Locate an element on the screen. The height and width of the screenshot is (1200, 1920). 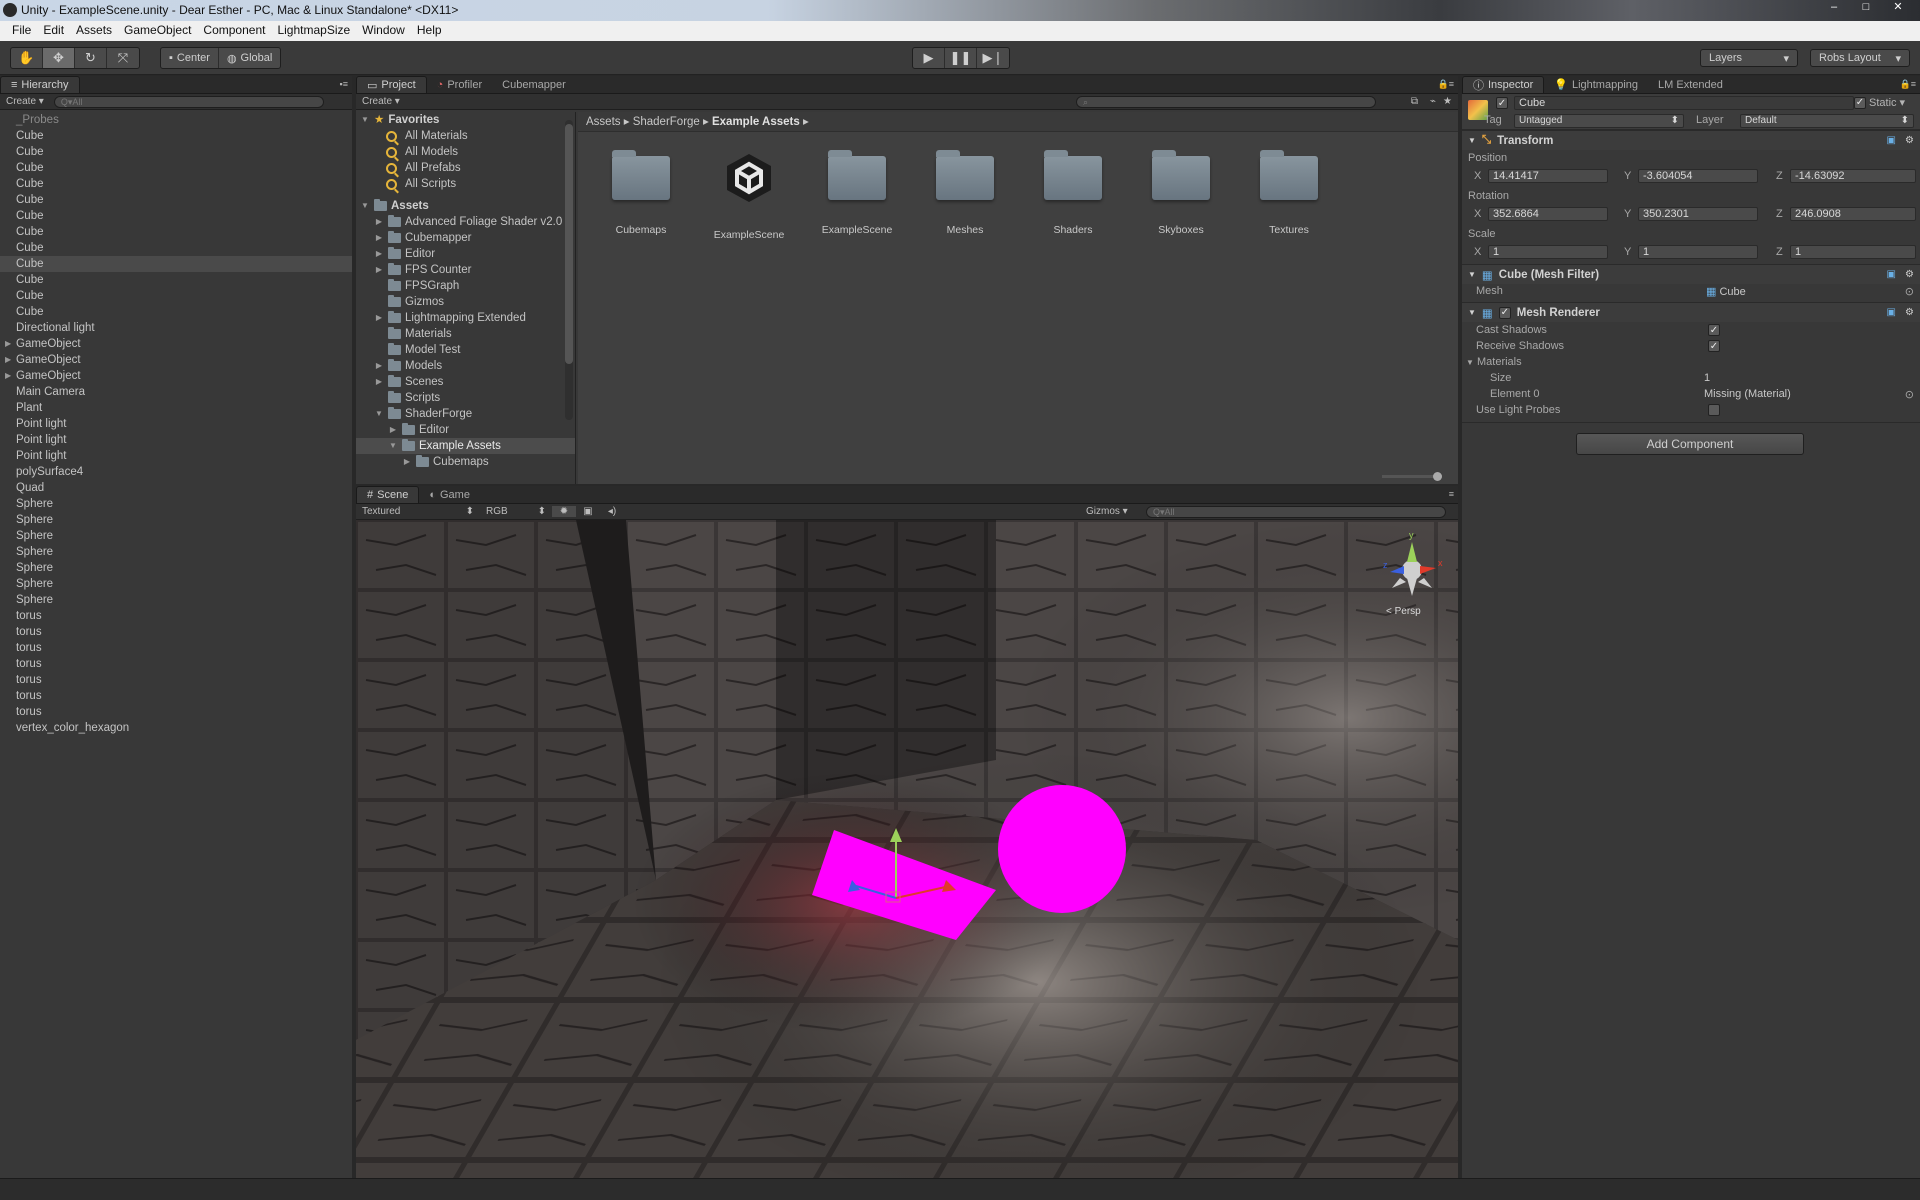
rotation-y-field: 350.2301 is located at coordinates (1698, 214).